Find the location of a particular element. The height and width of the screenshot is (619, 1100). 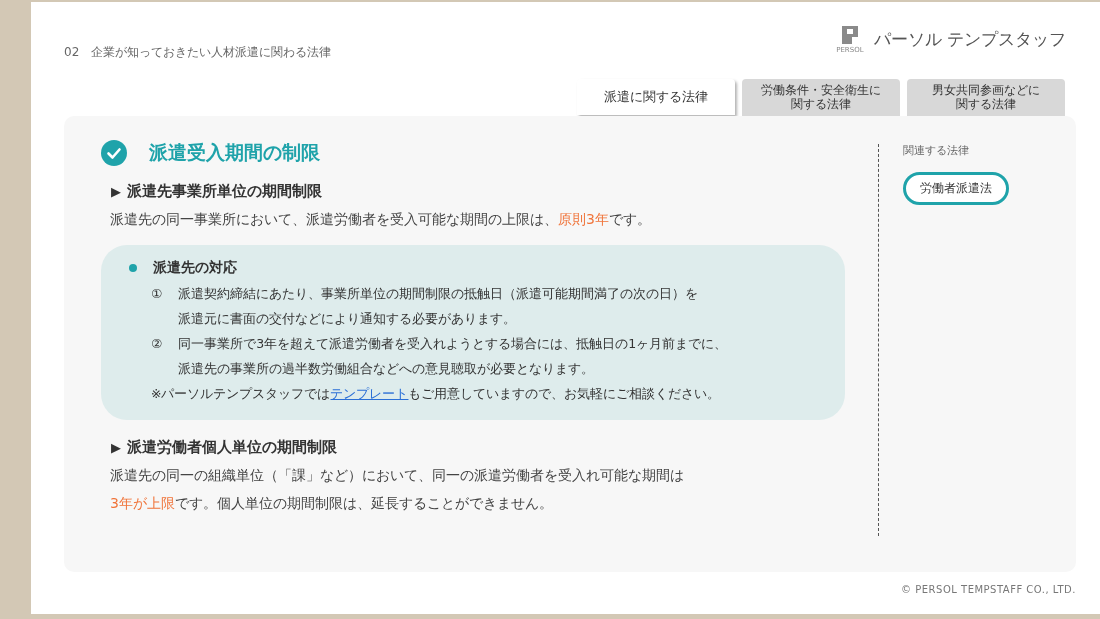

logo-text: パーソル テンプスタッフ is located at coordinates (969, 39).